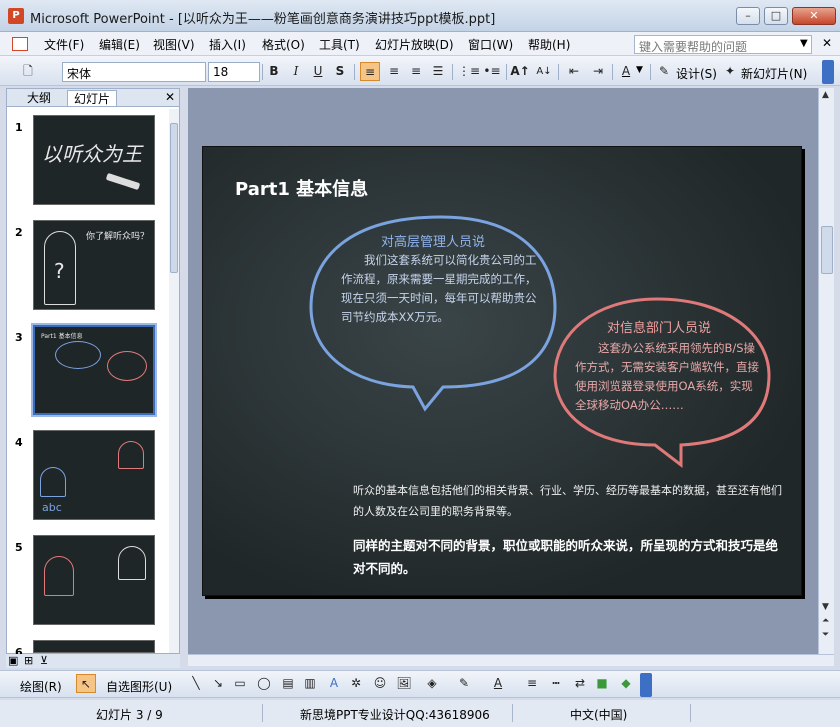 This screenshot has height=727, width=840. What do you see at coordinates (93, 661) in the screenshot?
I see `view-buttons: ▣ ⊞ ⊻` at bounding box center [93, 661].